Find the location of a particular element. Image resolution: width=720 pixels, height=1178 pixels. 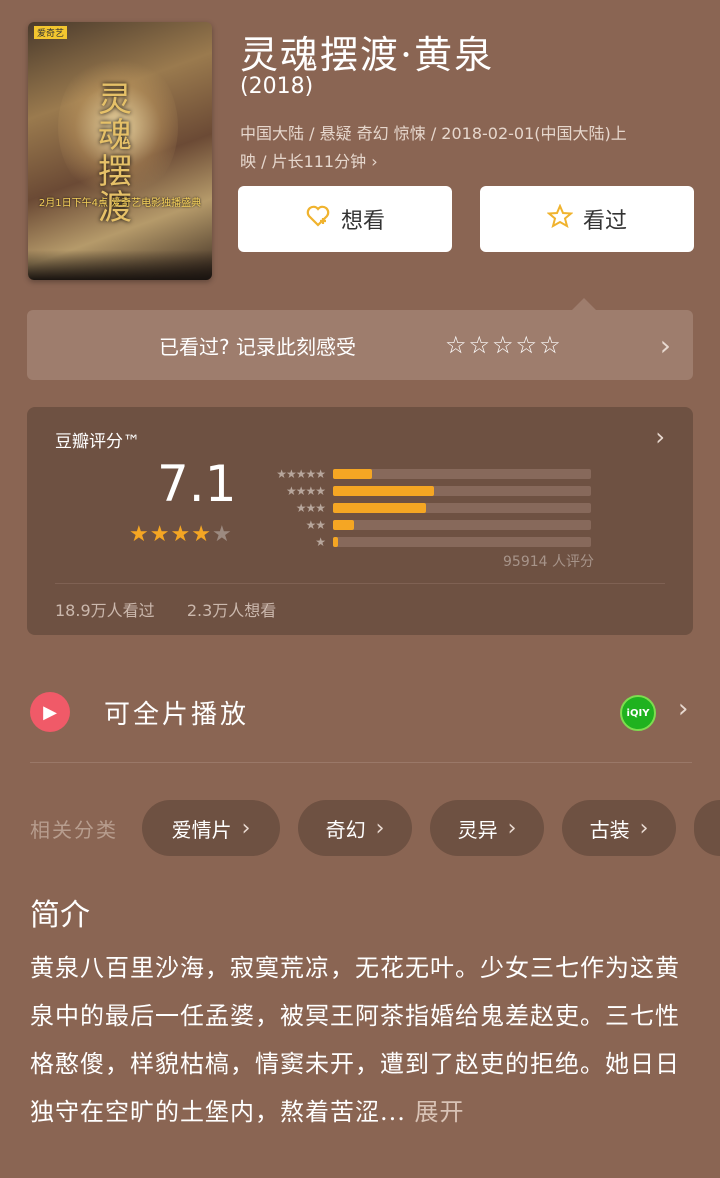

iqiyi-logo-icon: iQIY is located at coordinates (638, 713).